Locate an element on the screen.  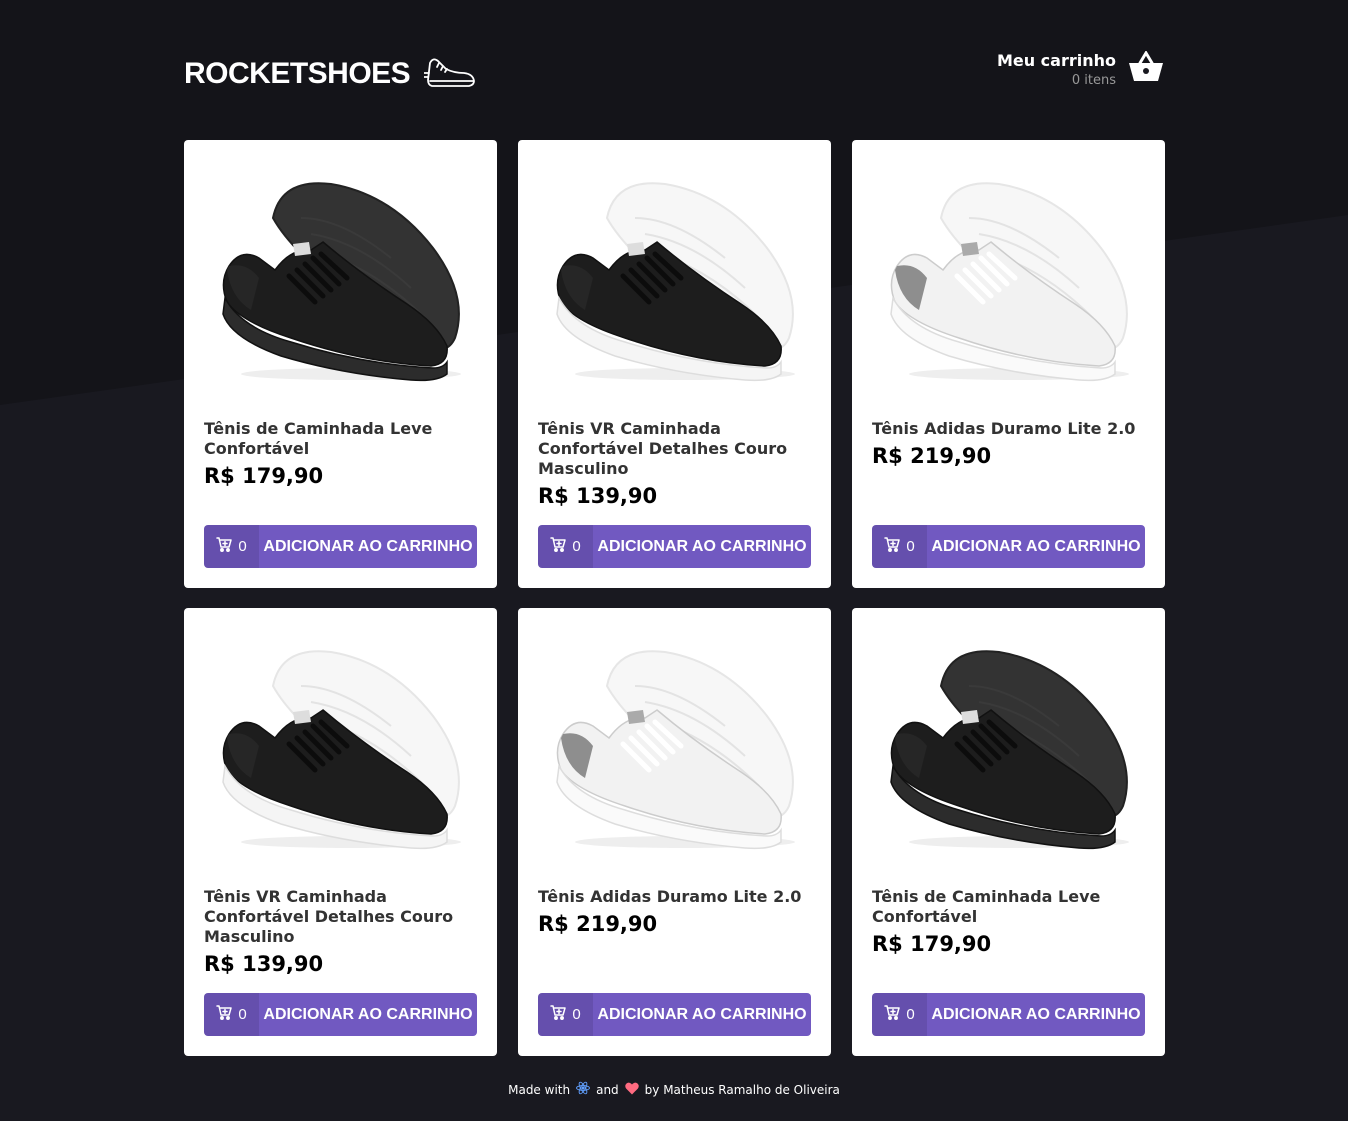
footer-made-with: Made with is located at coordinates (539, 1089).